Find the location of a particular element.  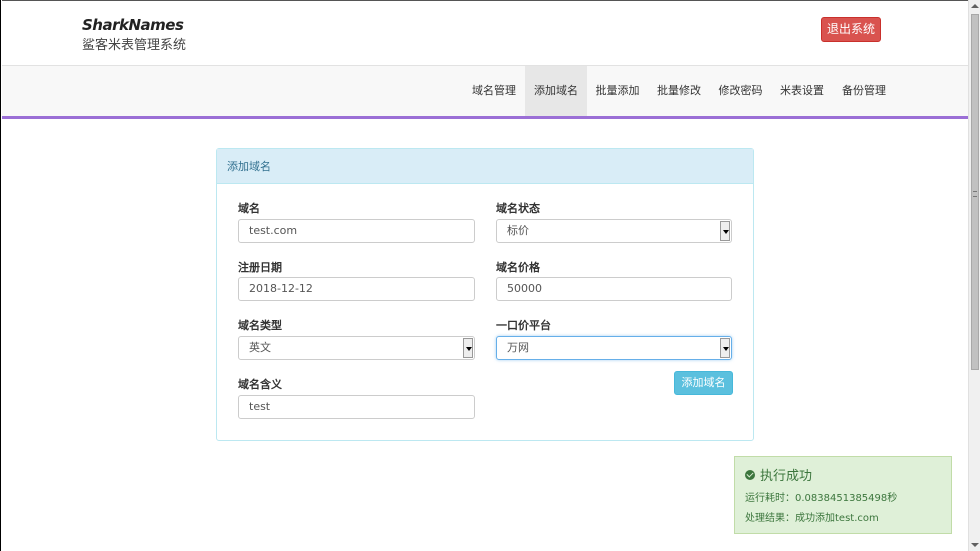

page-scrollbar is located at coordinates (974, 275).